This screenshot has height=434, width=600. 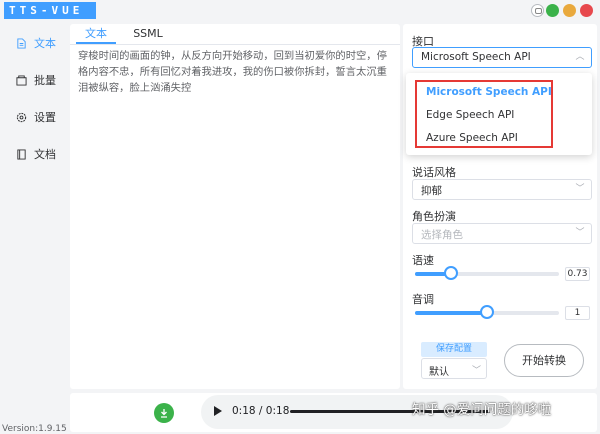 I want to click on pitch-slider-handle, so click(x=487, y=312).